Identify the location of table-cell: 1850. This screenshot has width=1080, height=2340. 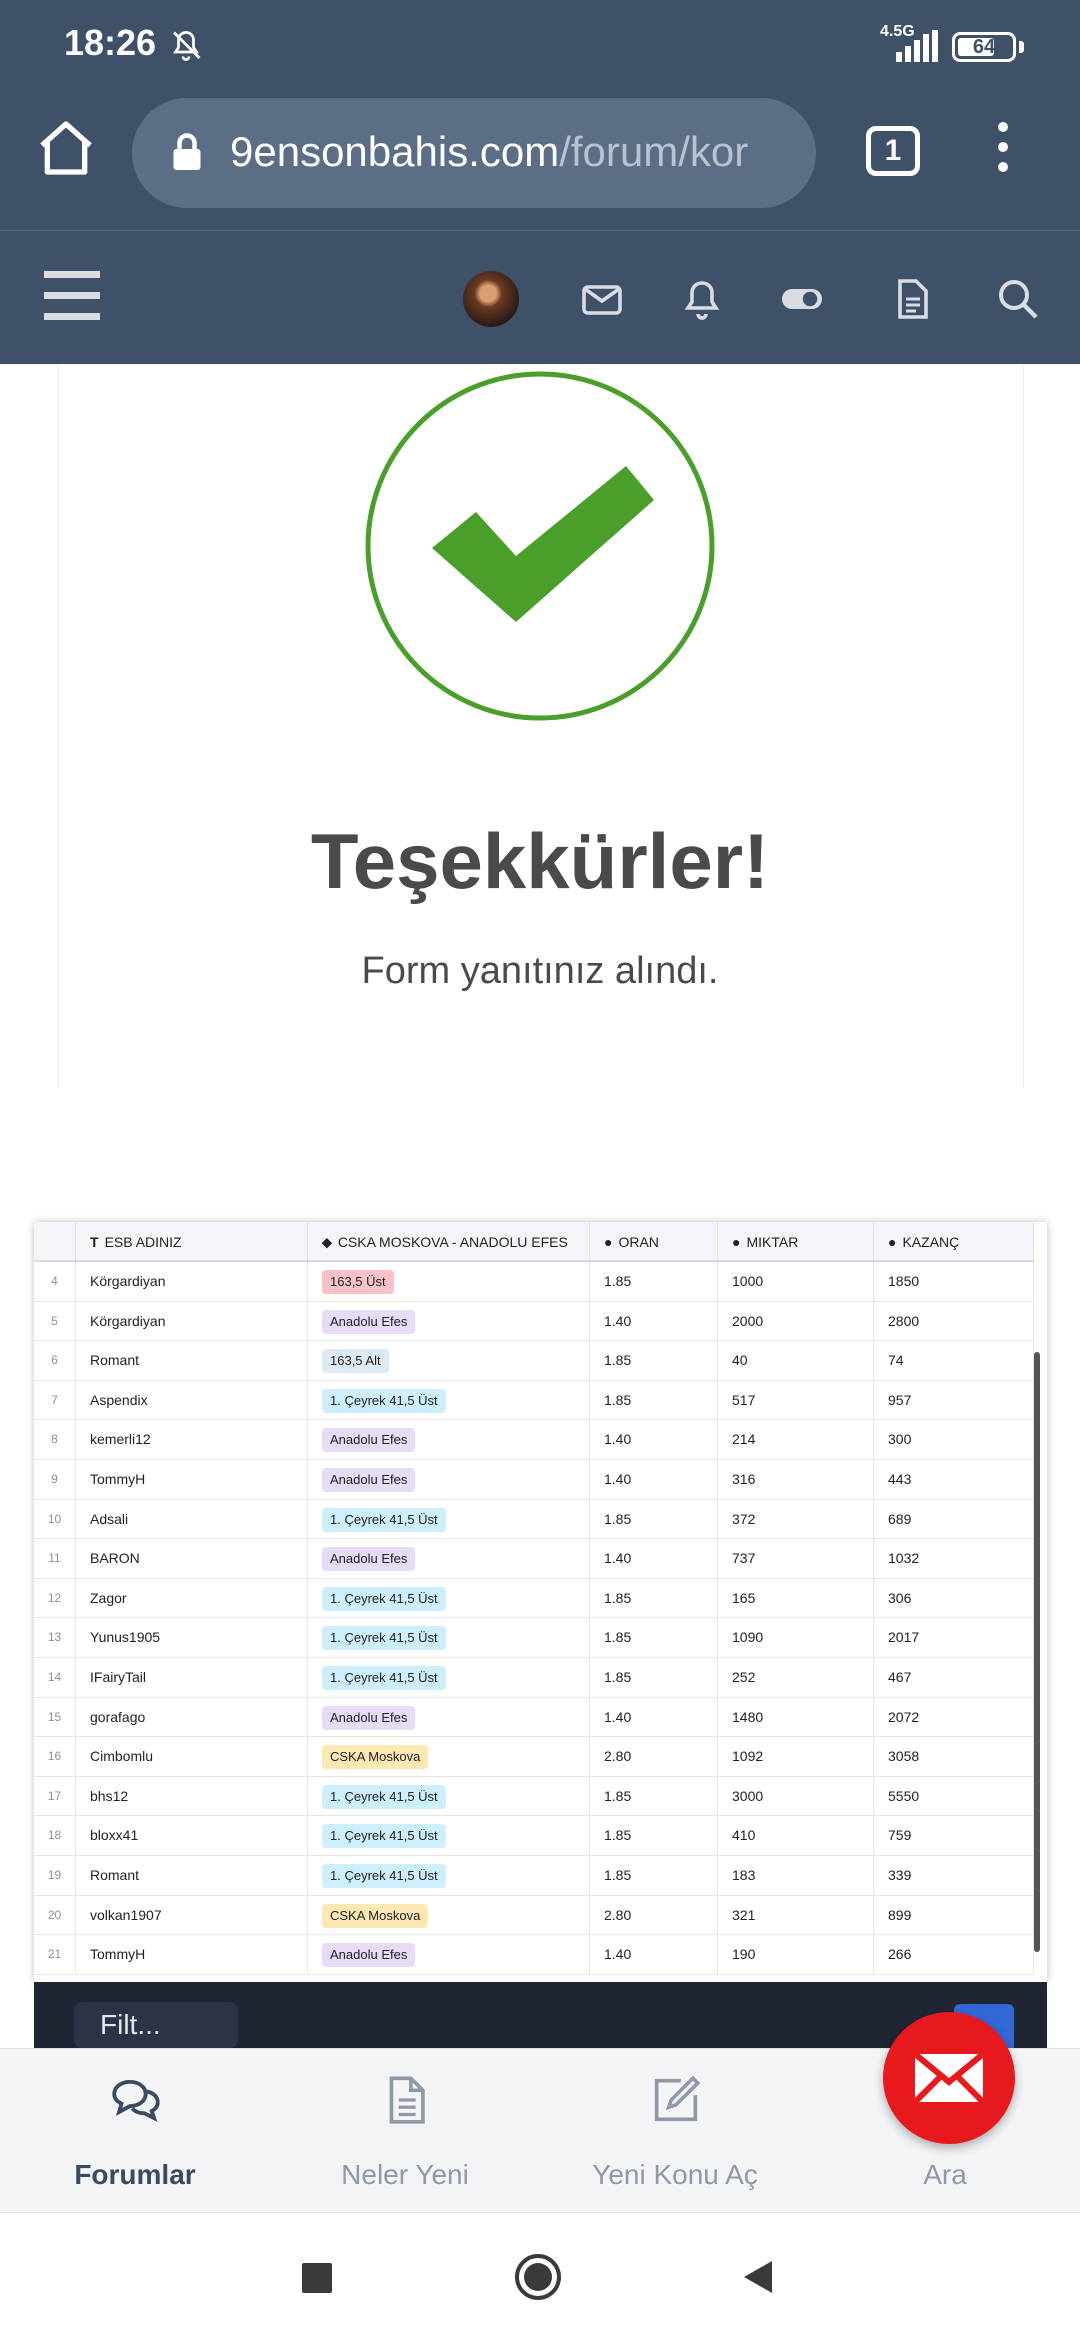
(954, 1281).